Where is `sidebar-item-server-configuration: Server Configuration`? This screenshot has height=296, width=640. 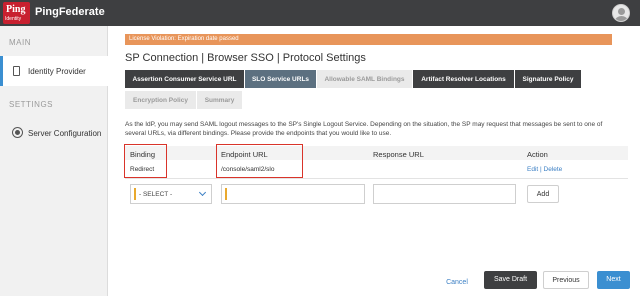
sidebar-item-server-configuration: Server Configuration is located at coordinates (54, 133).